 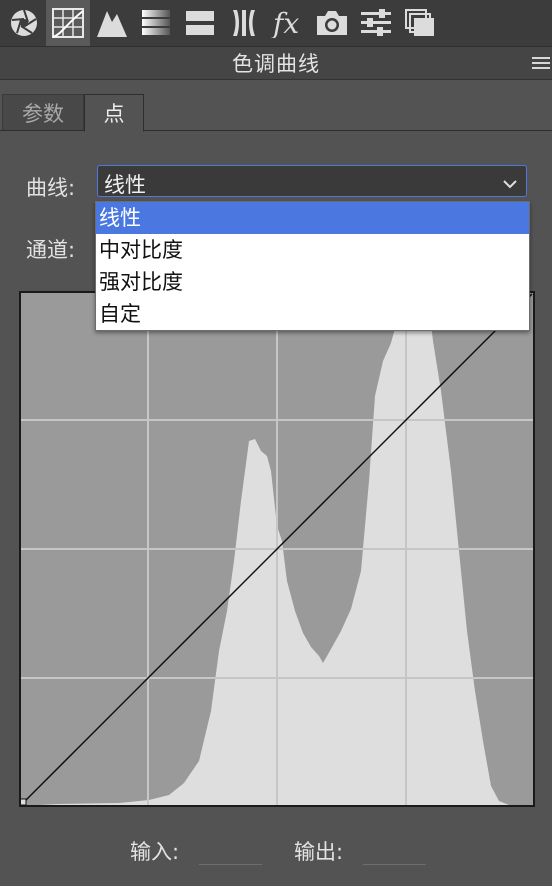 I want to click on curve-dropdown-list: 线性 中对比度 强对比度 自定, so click(x=312, y=266).